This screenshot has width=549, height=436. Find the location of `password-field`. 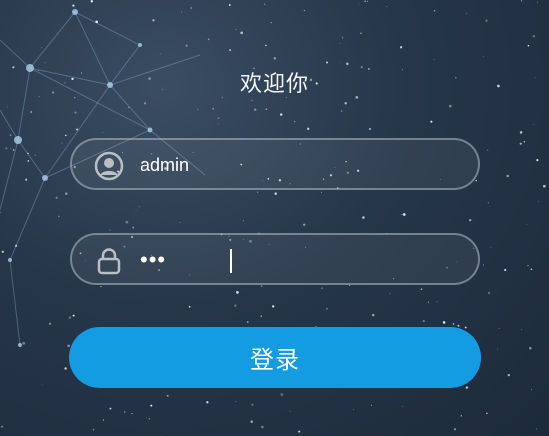

password-field is located at coordinates (275, 259).